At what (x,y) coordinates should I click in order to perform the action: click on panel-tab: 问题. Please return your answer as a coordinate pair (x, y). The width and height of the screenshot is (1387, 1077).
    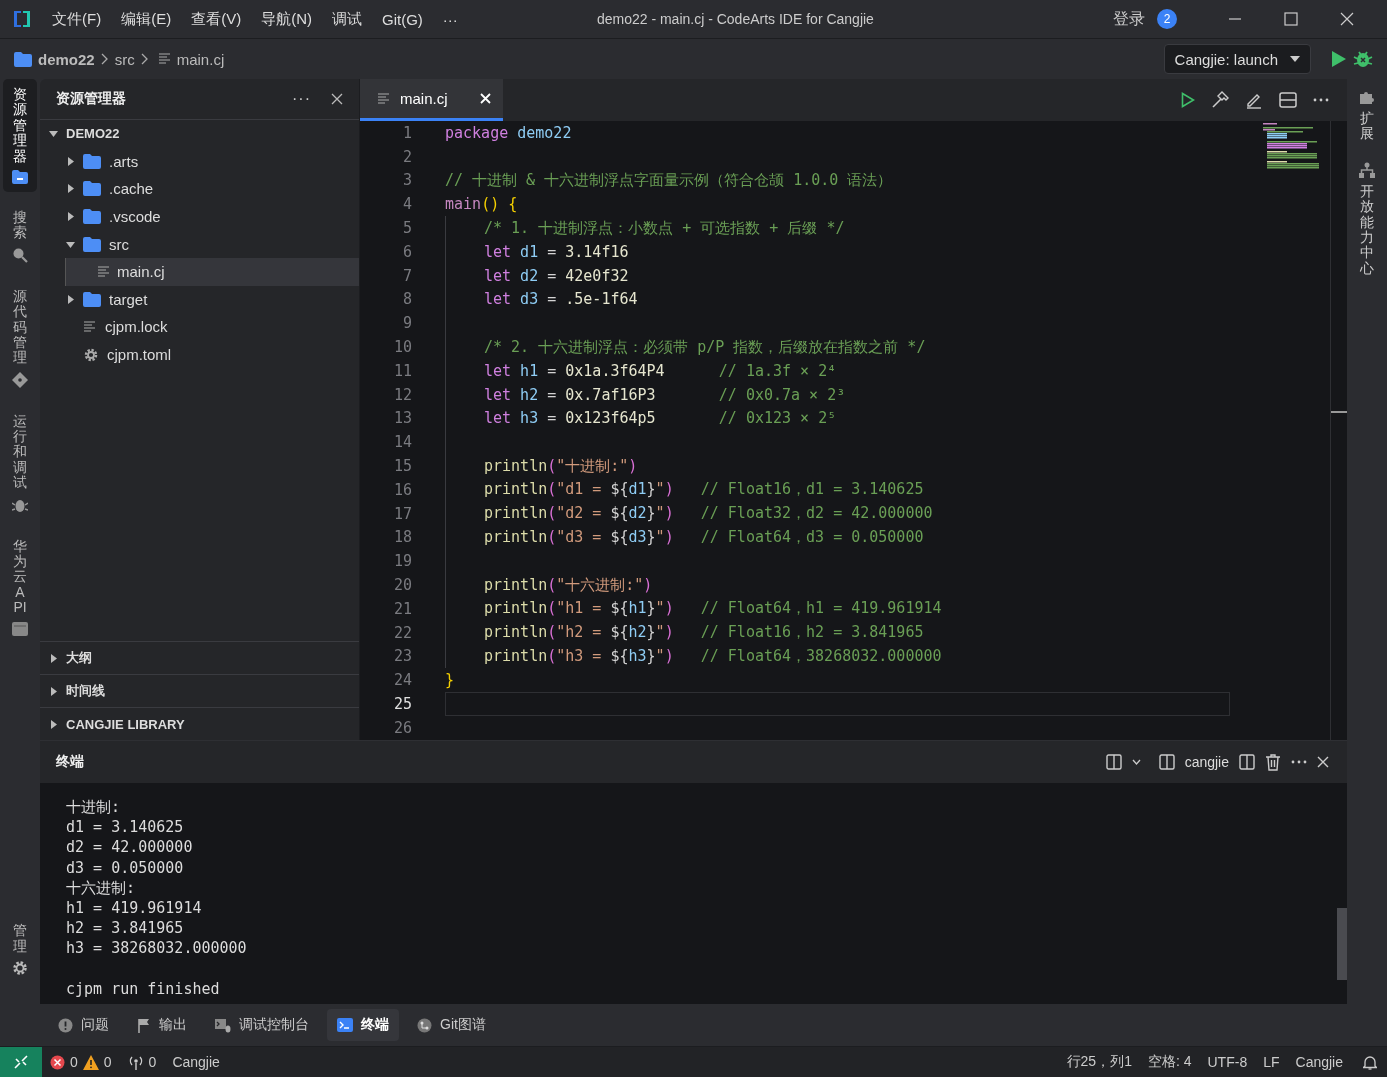
    Looking at the image, I should click on (83, 1025).